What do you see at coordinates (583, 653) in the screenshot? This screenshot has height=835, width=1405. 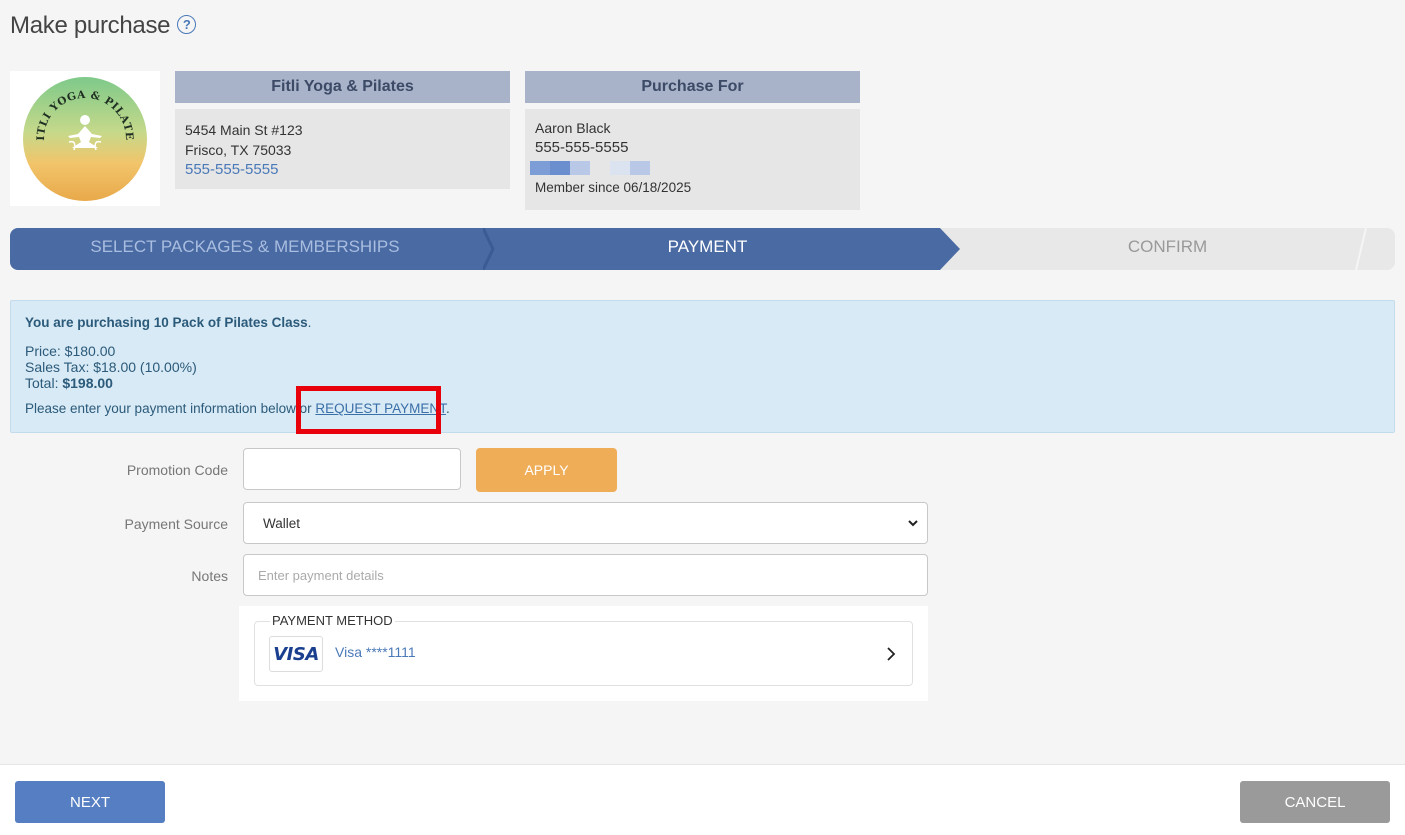 I see `payment-method-card: VISA Visa ****1111` at bounding box center [583, 653].